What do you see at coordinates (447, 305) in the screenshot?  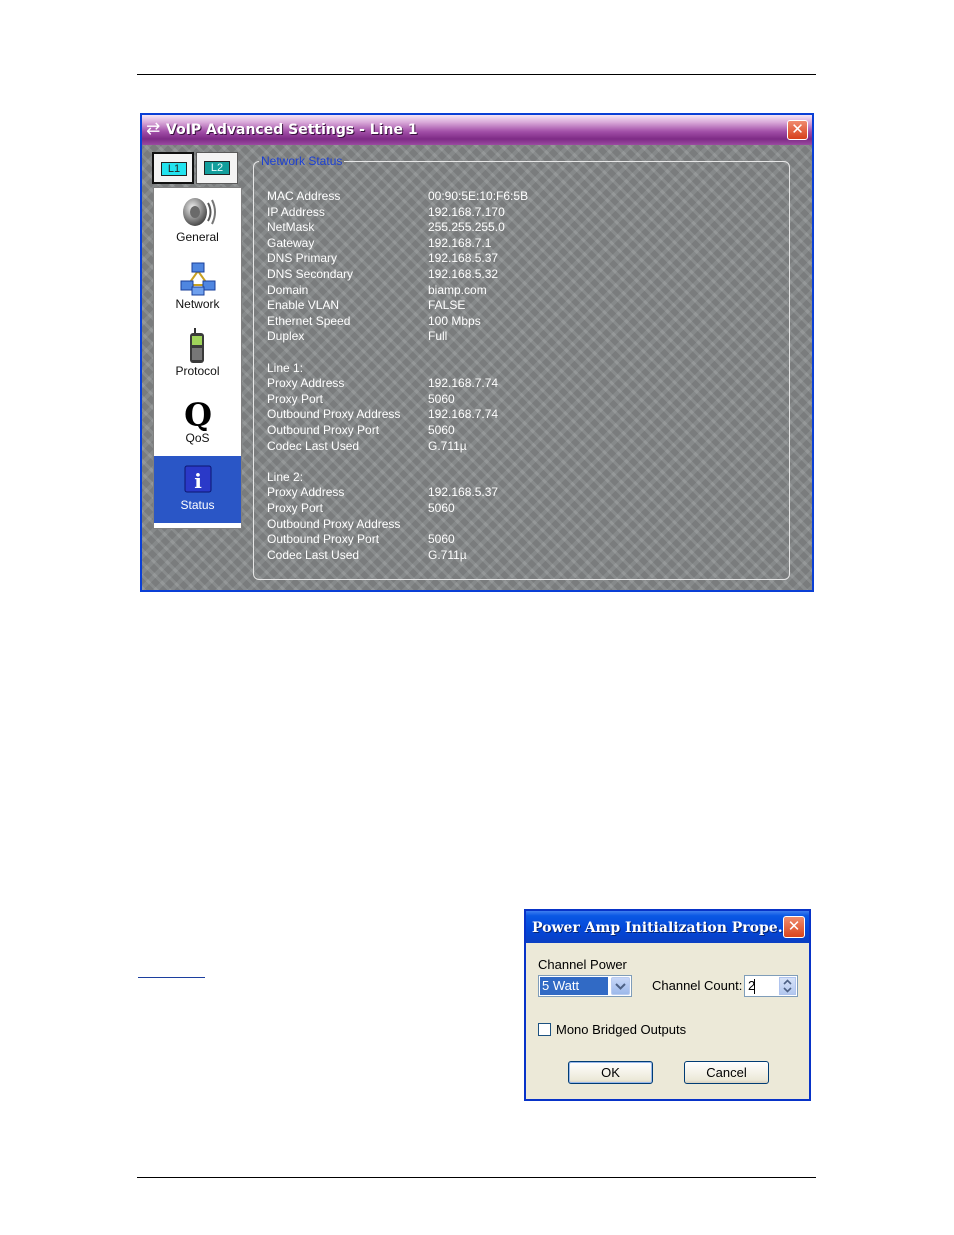 I see `status-value: FALSE` at bounding box center [447, 305].